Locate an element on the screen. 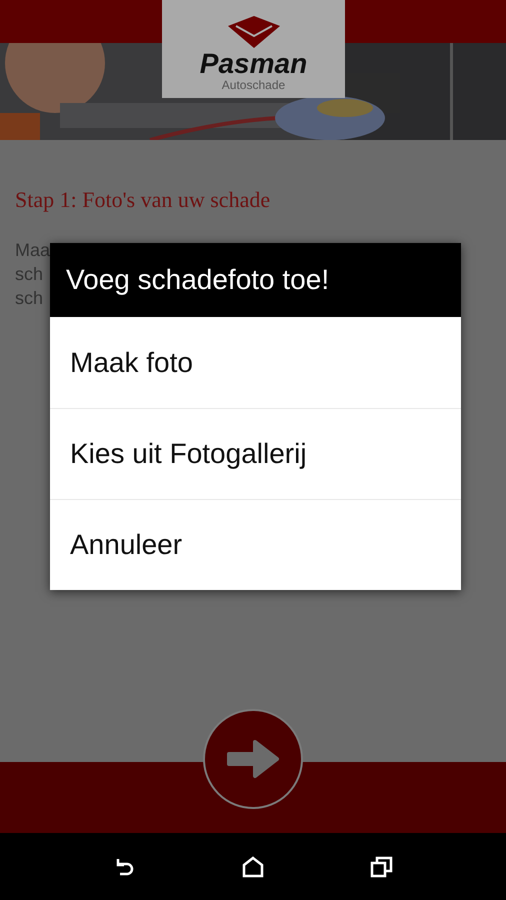 The height and width of the screenshot is (900, 506). logo-name: Pasman is located at coordinates (254, 64).